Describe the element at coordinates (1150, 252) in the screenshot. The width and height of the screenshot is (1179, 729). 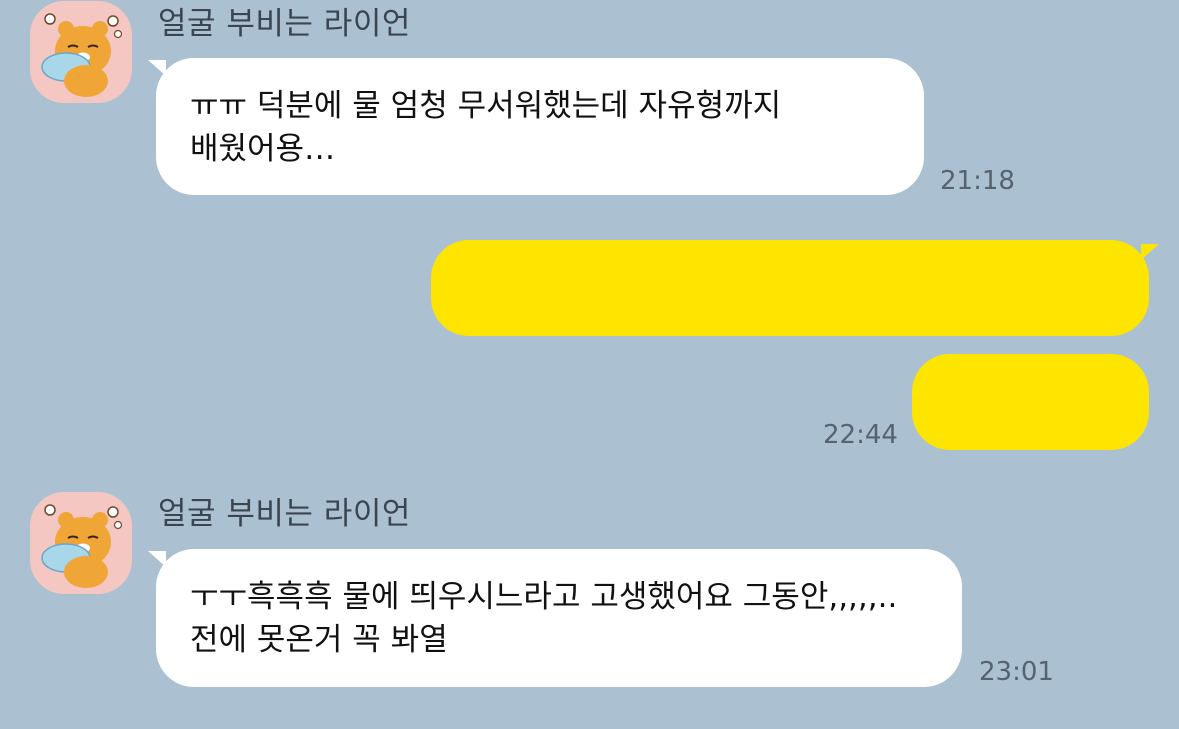
I see `bubble-tail` at that location.